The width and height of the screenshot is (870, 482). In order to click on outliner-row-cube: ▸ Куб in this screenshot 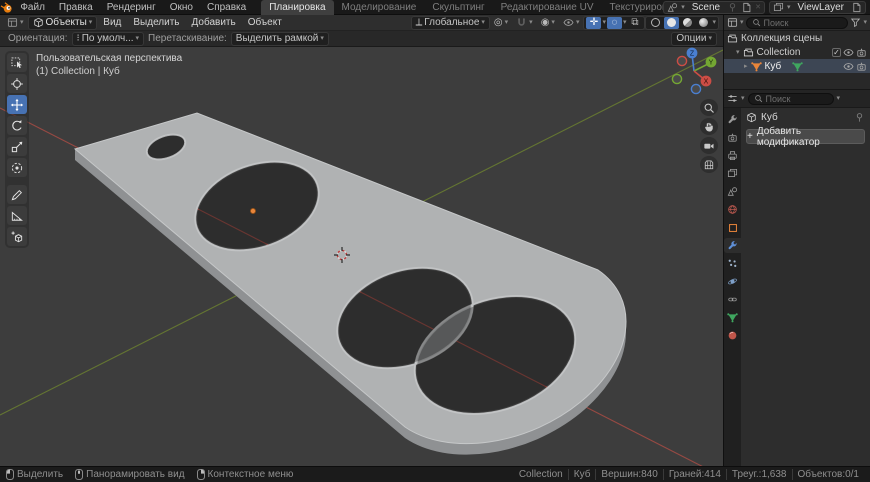, I will do `click(797, 66)`.